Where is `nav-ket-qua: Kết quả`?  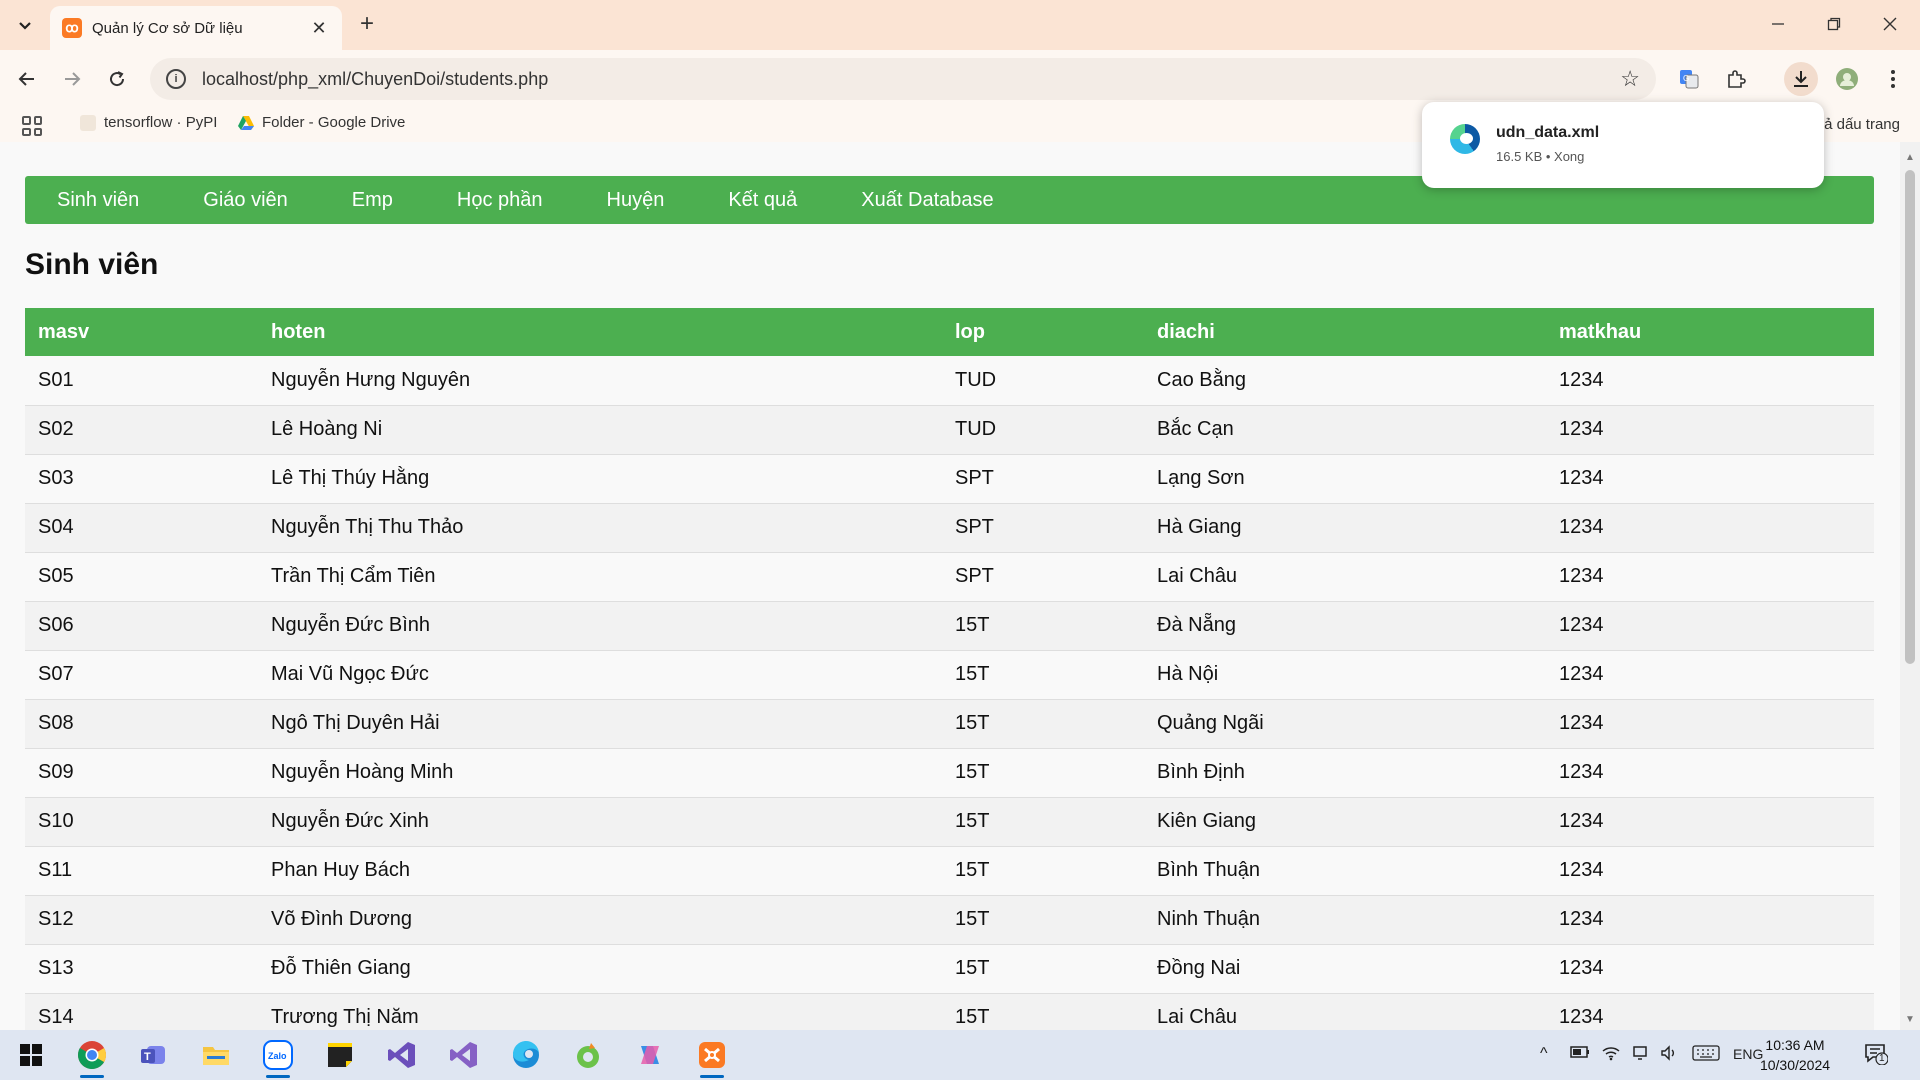 nav-ket-qua: Kết quả is located at coordinates (762, 200).